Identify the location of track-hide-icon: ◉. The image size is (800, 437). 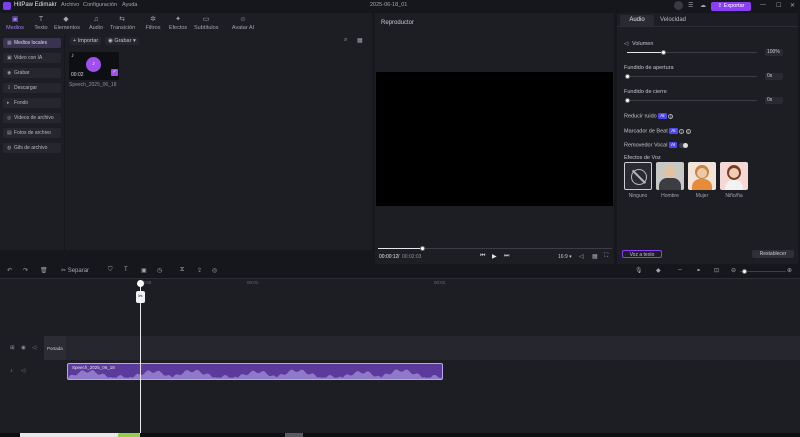
(23, 348).